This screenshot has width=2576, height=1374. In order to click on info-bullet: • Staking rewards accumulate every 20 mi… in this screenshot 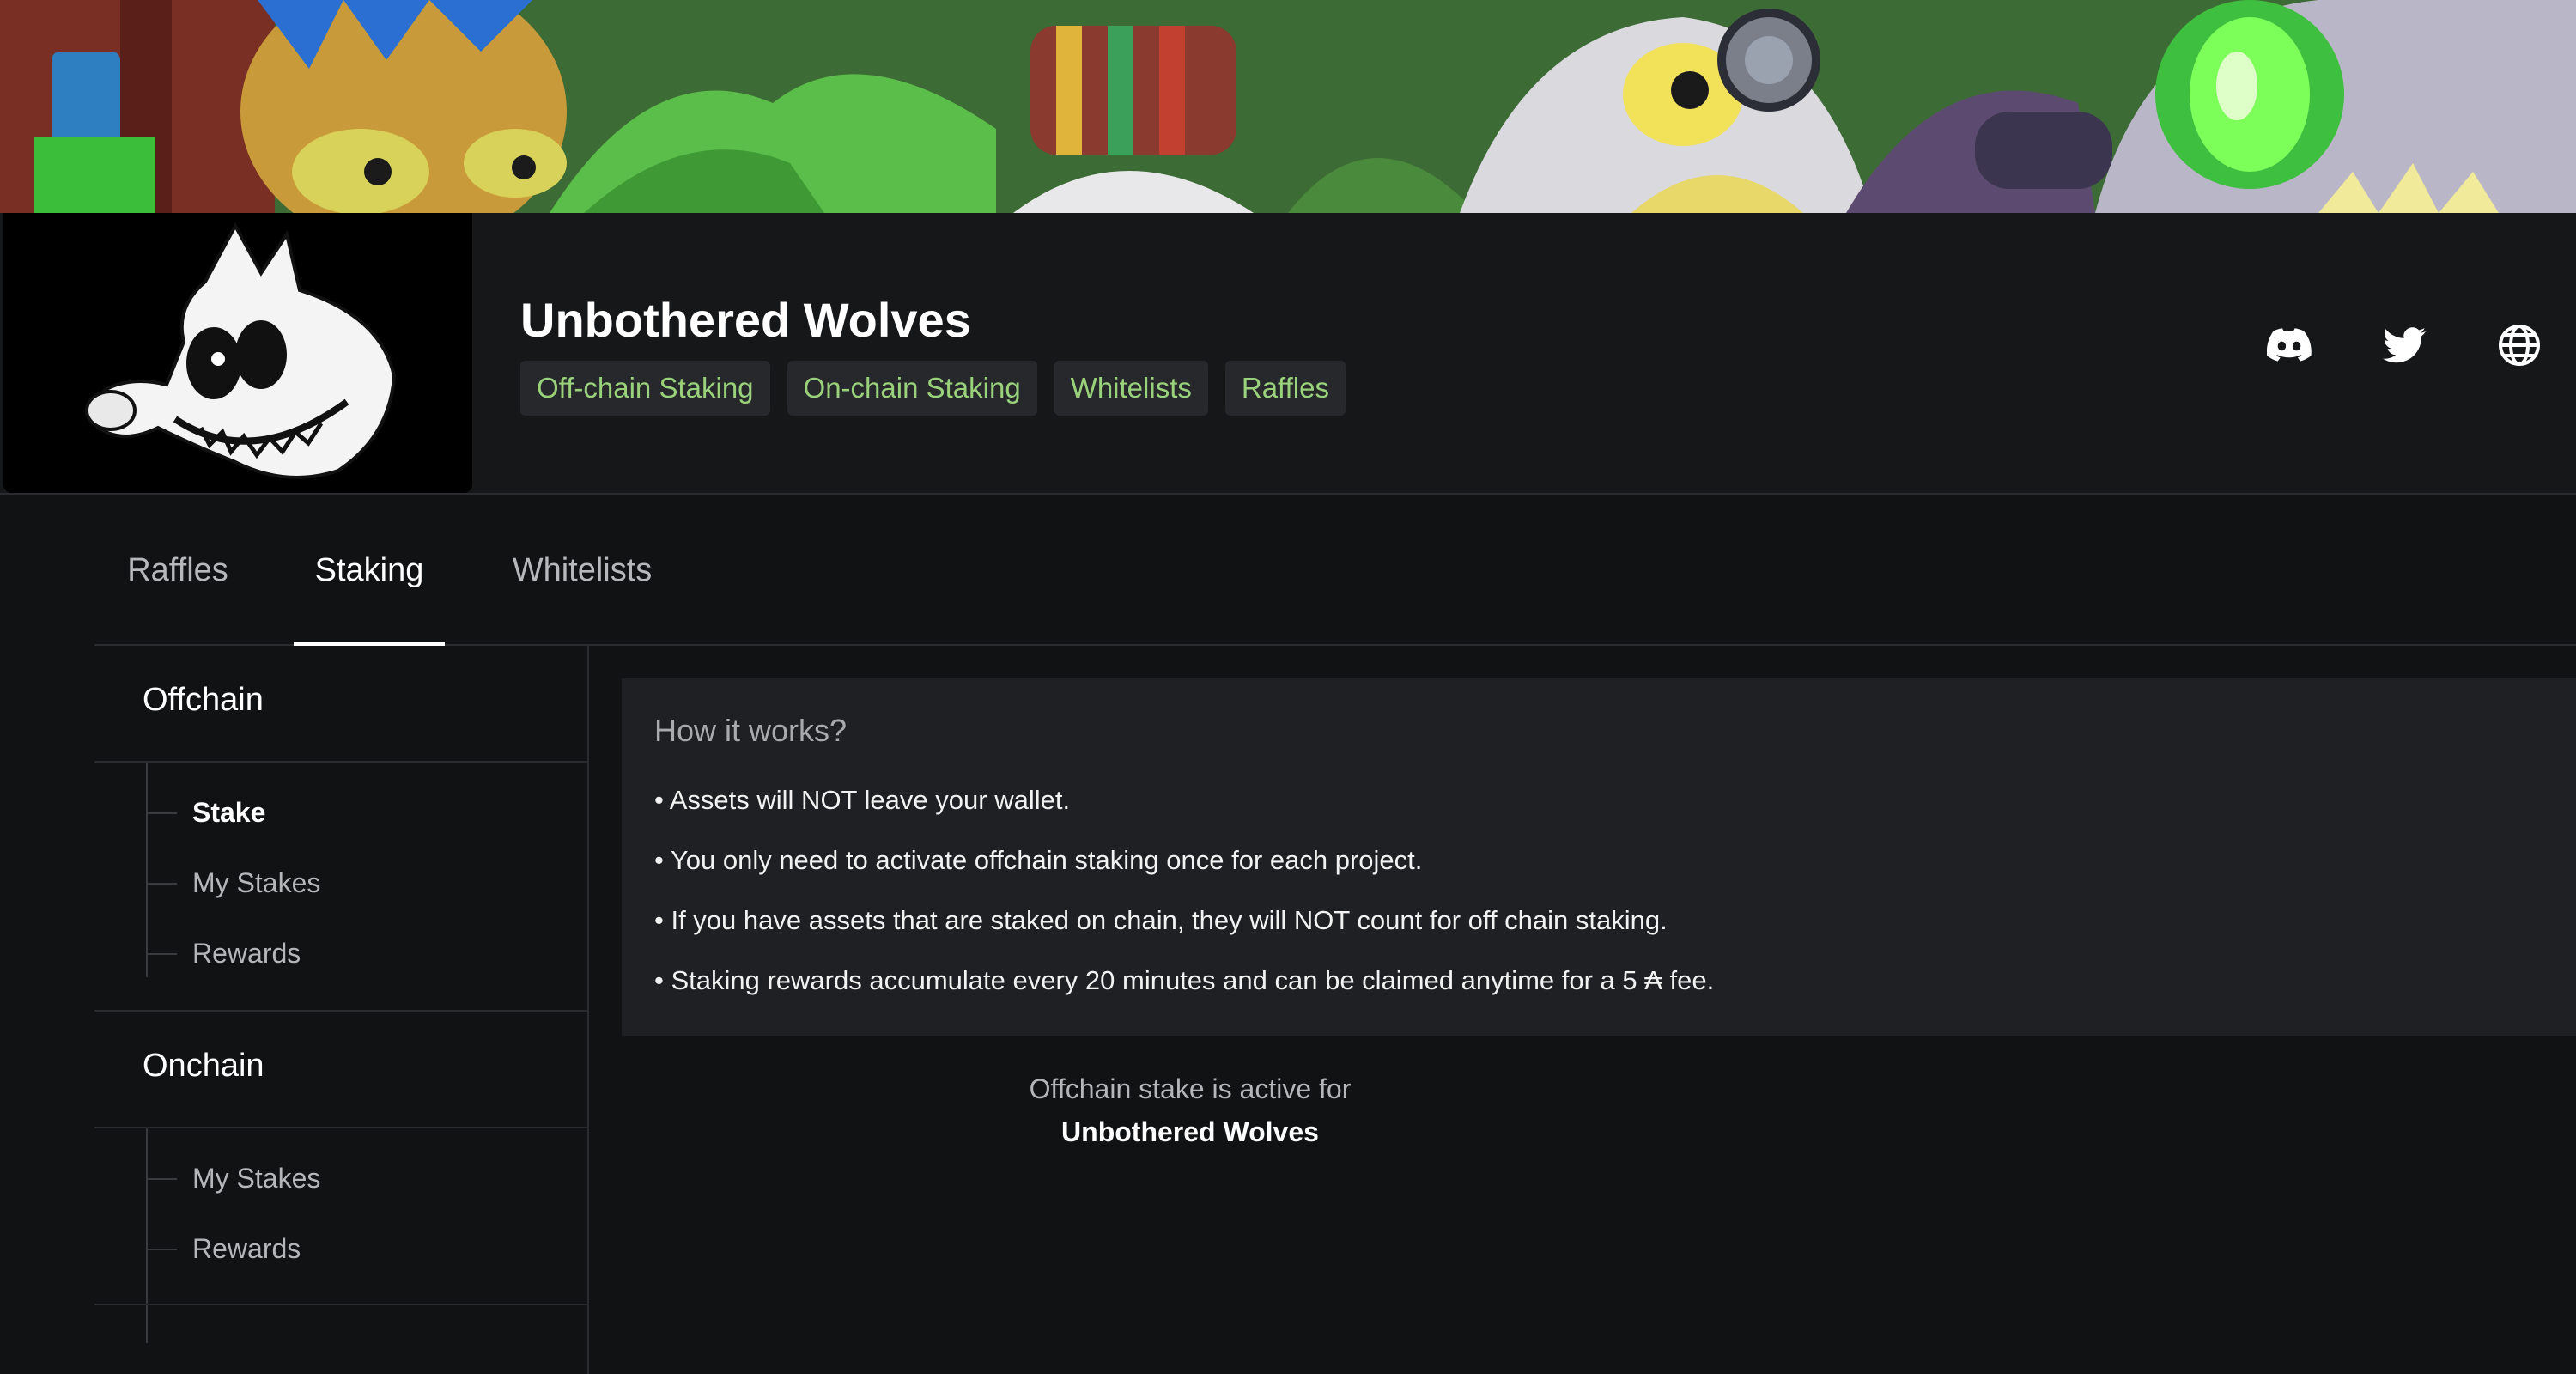, I will do `click(1184, 980)`.